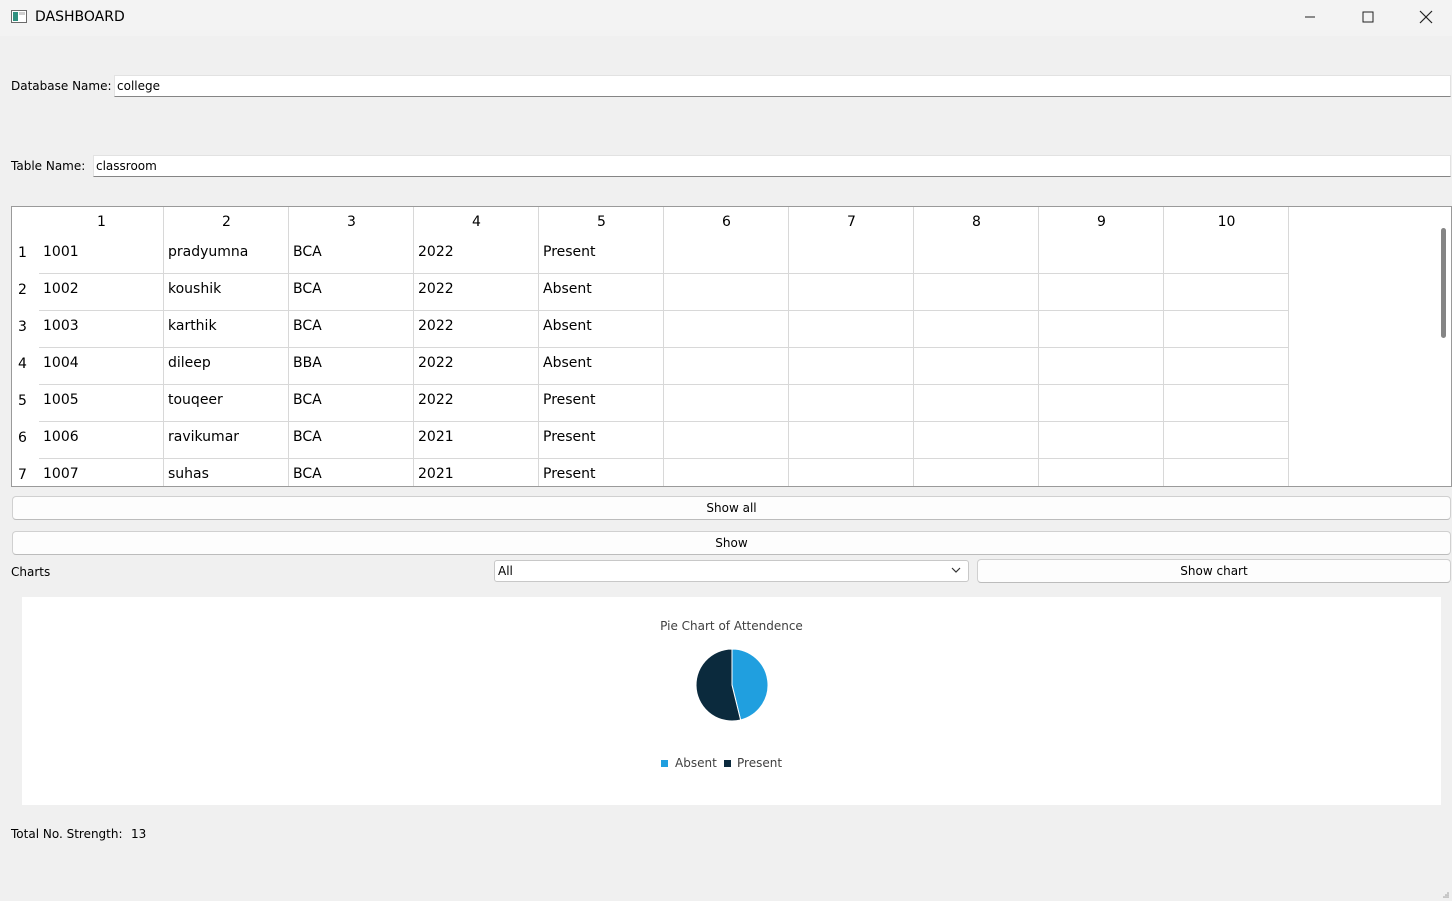 Image resolution: width=1452 pixels, height=901 pixels. I want to click on table-cell: 1003, so click(101, 329).